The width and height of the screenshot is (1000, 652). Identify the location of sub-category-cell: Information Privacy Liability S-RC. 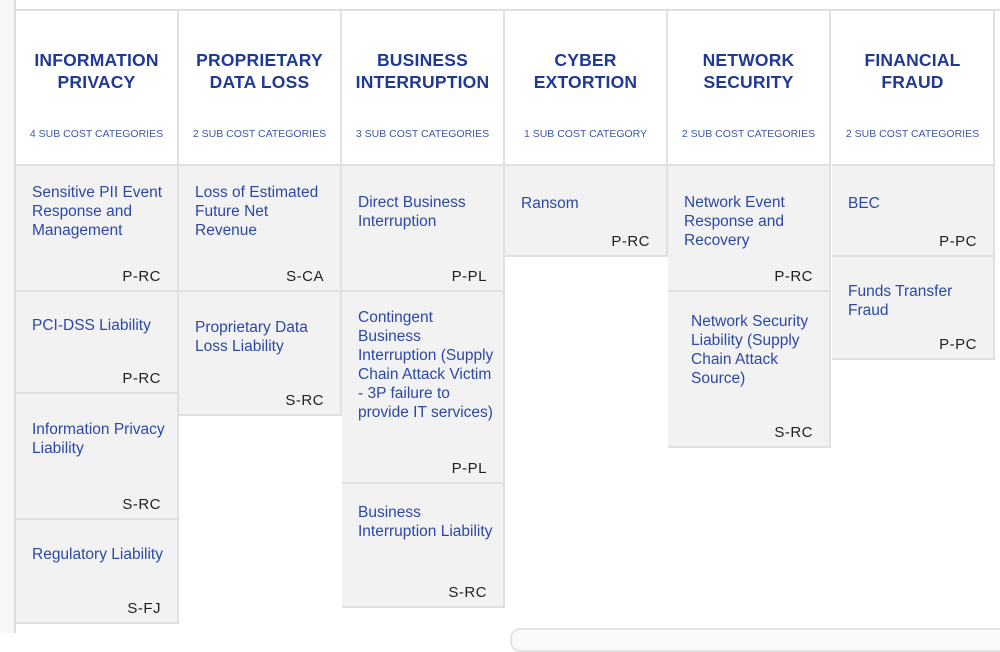
(97, 457).